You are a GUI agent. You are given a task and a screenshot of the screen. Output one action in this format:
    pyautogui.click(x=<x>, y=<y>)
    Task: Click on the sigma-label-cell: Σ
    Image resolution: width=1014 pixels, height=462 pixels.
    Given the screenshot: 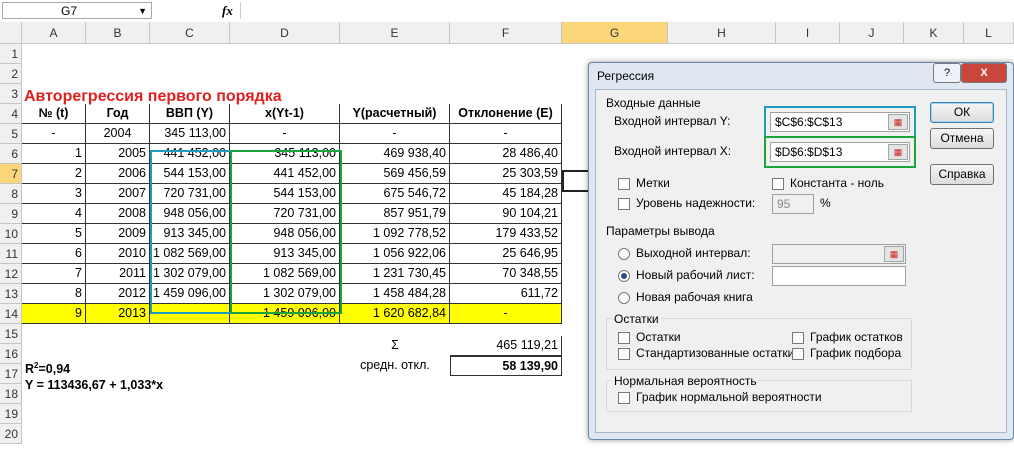 What is the action you would take?
    pyautogui.click(x=395, y=346)
    